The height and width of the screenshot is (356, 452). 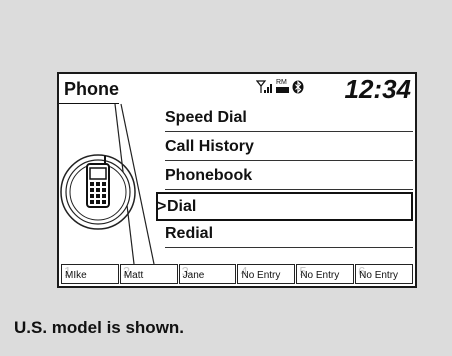 What do you see at coordinates (298, 87) in the screenshot?
I see `bluetooth-icon` at bounding box center [298, 87].